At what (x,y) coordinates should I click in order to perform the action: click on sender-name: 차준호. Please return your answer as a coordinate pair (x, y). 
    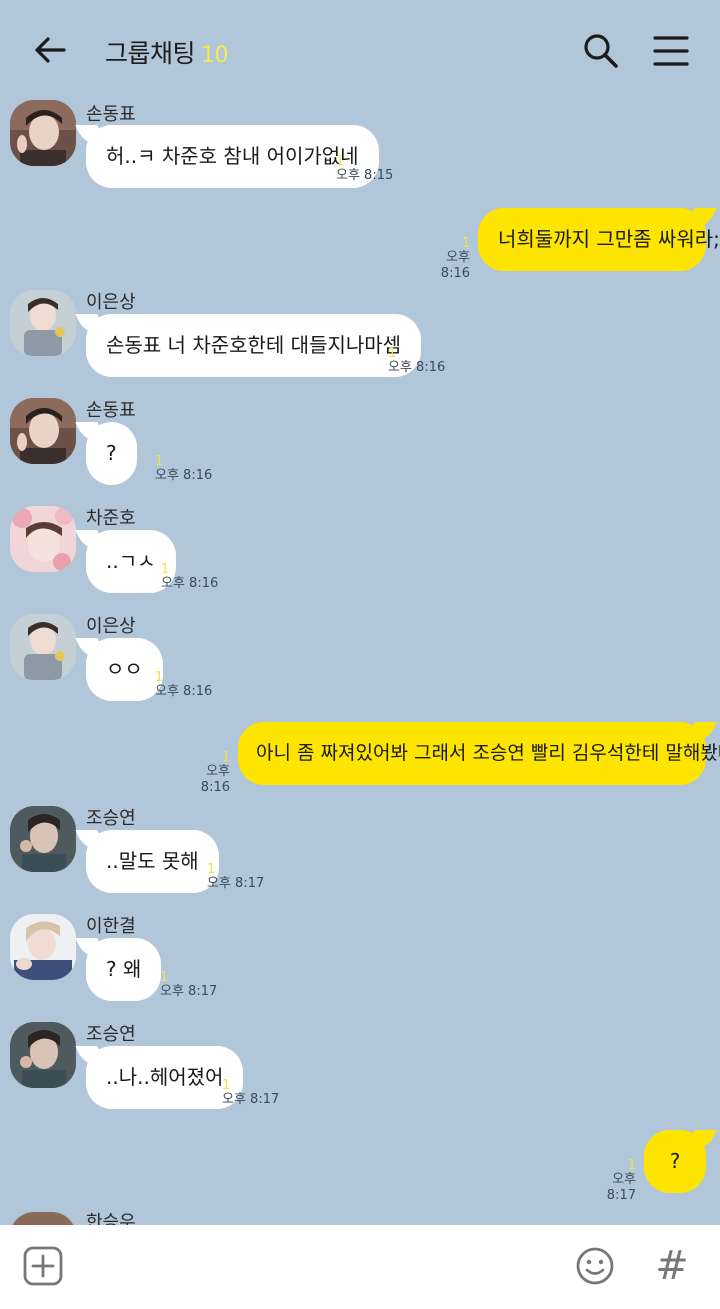
    Looking at the image, I should click on (111, 518).